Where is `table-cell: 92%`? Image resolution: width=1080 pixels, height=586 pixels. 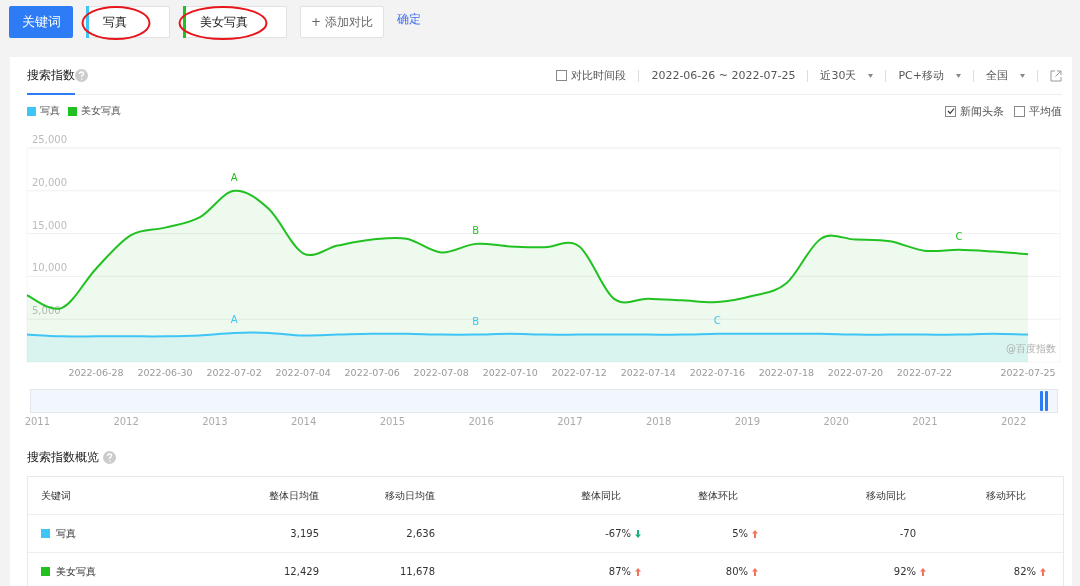 table-cell: 92% is located at coordinates (842, 571).